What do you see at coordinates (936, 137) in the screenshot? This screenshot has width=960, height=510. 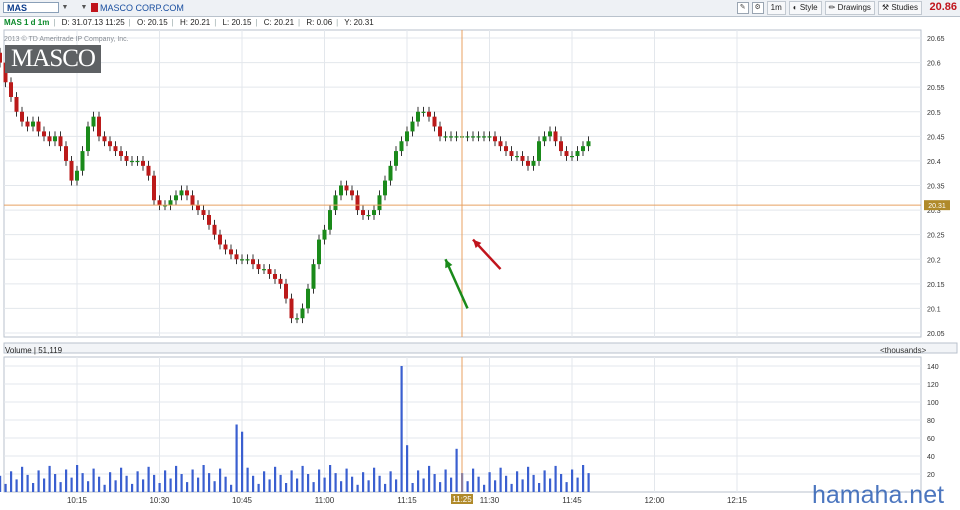 I see `price-tick-label: 20.45` at bounding box center [936, 137].